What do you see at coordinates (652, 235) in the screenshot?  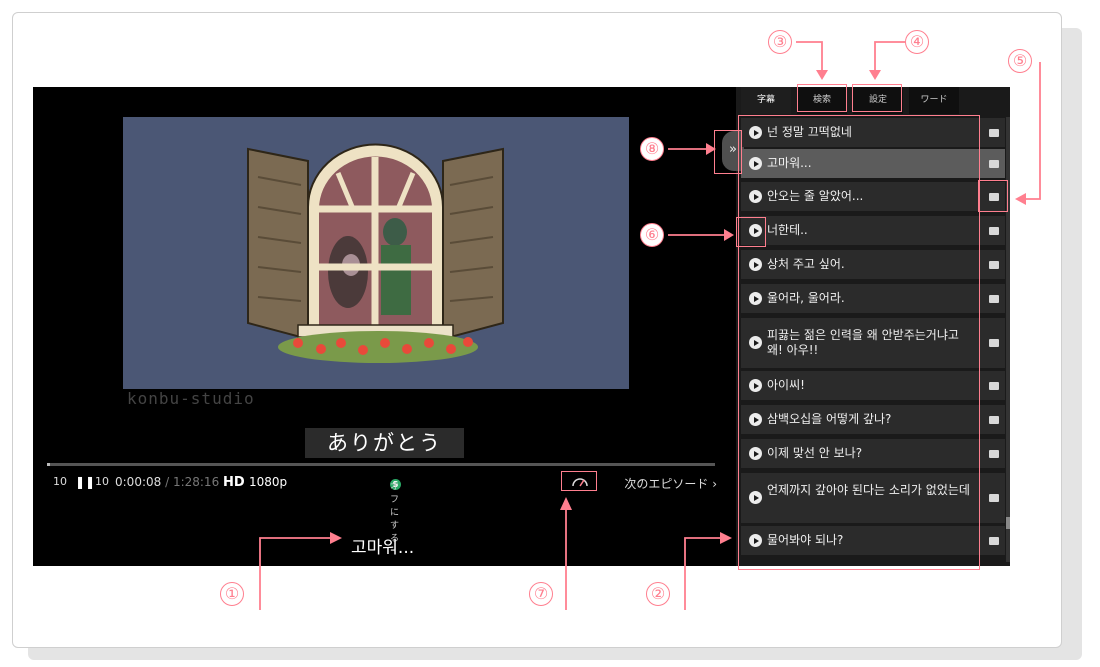 I see `annotation-number-6: ⑥` at bounding box center [652, 235].